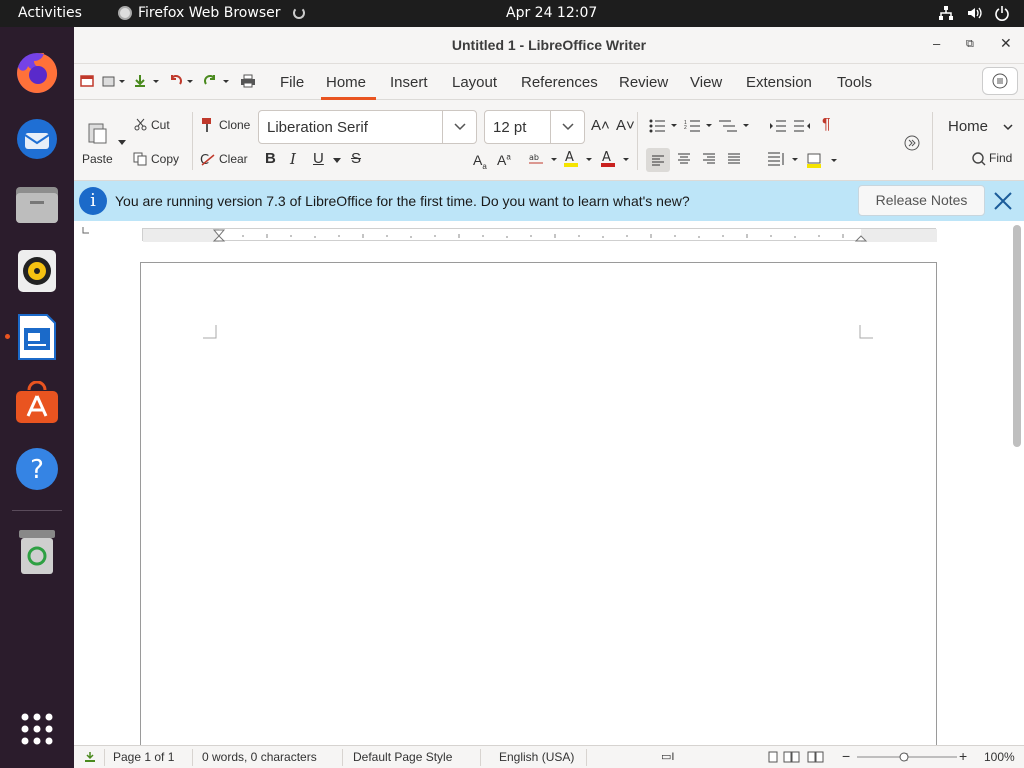 This screenshot has width=1024, height=768. Describe the element at coordinates (37, 403) in the screenshot. I see `dock-software-center` at that location.